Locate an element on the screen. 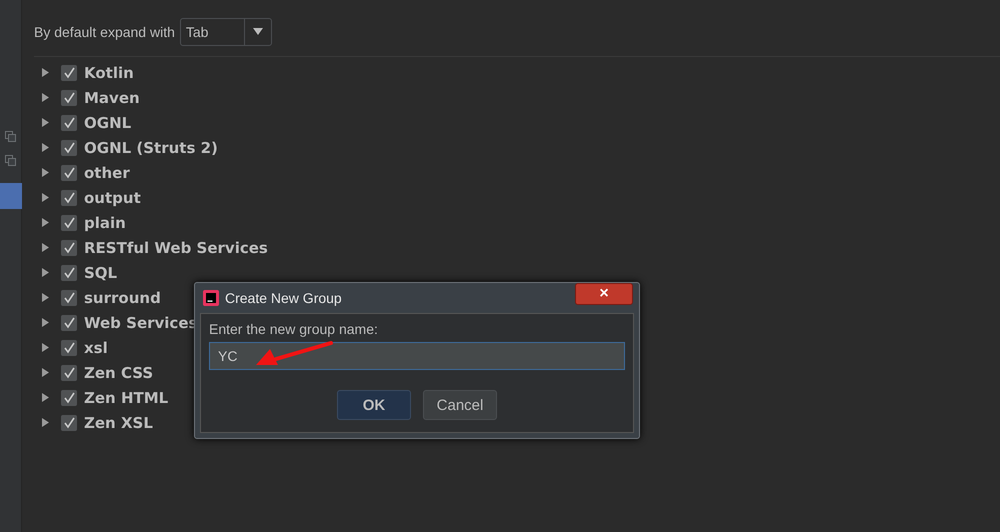 The height and width of the screenshot is (532, 1000). app-logo-icon is located at coordinates (211, 298).